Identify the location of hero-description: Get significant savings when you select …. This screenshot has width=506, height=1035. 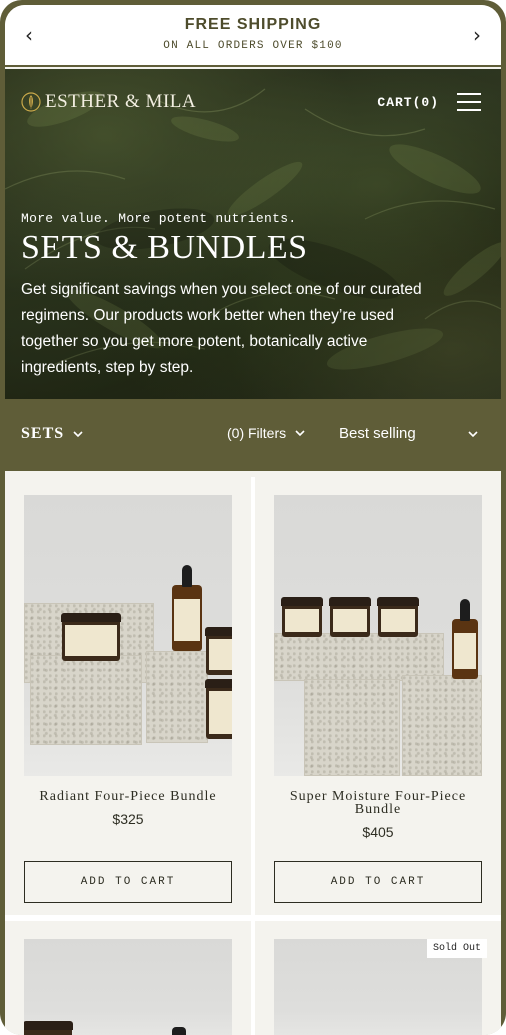
(221, 328).